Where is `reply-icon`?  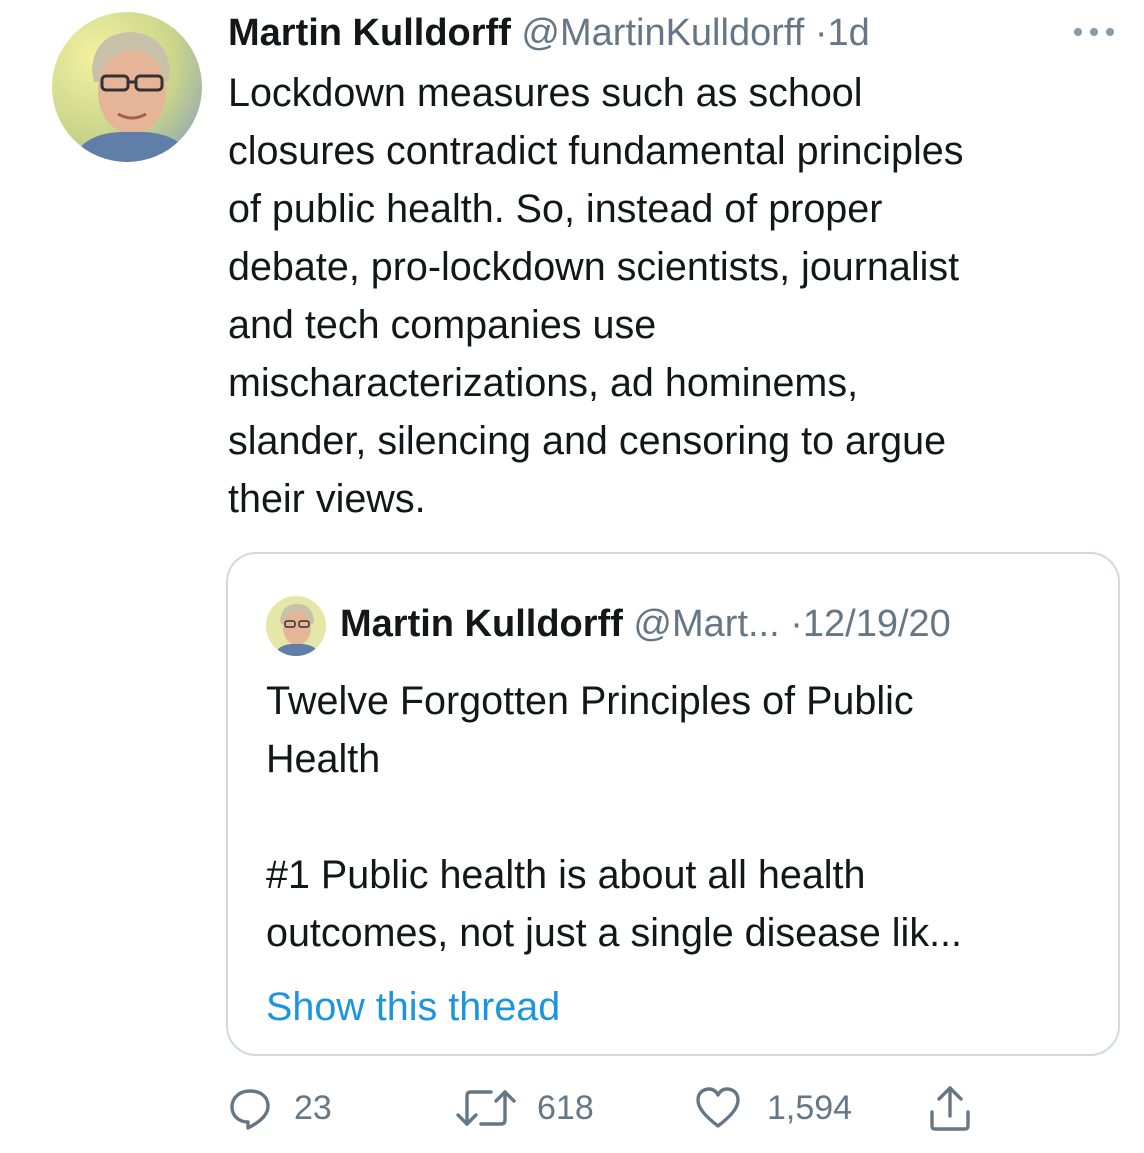 reply-icon is located at coordinates (250, 1109).